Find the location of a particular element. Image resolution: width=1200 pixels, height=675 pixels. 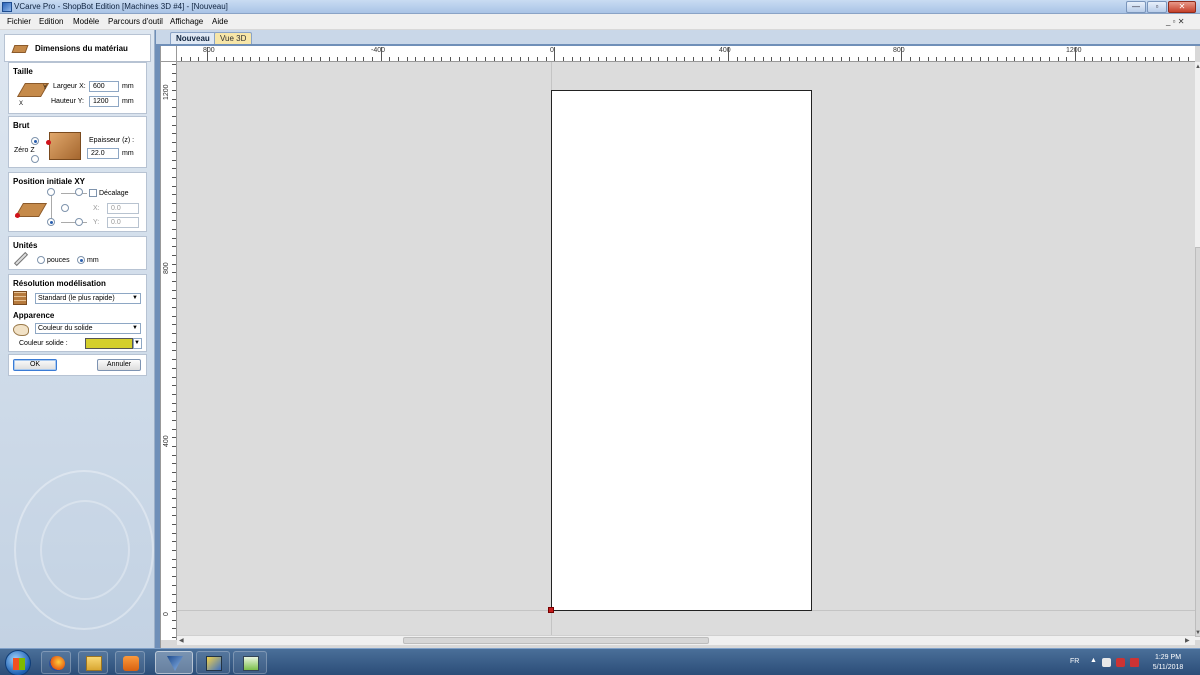

action-center-icon is located at coordinates (1120, 662).